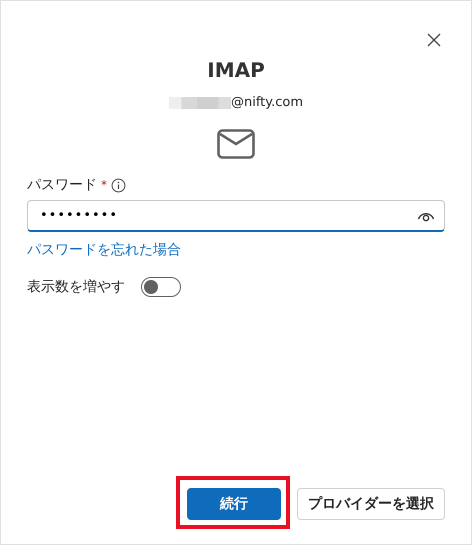 This screenshot has width=472, height=545. What do you see at coordinates (267, 103) in the screenshot?
I see `account-address: @nifty.com` at bounding box center [267, 103].